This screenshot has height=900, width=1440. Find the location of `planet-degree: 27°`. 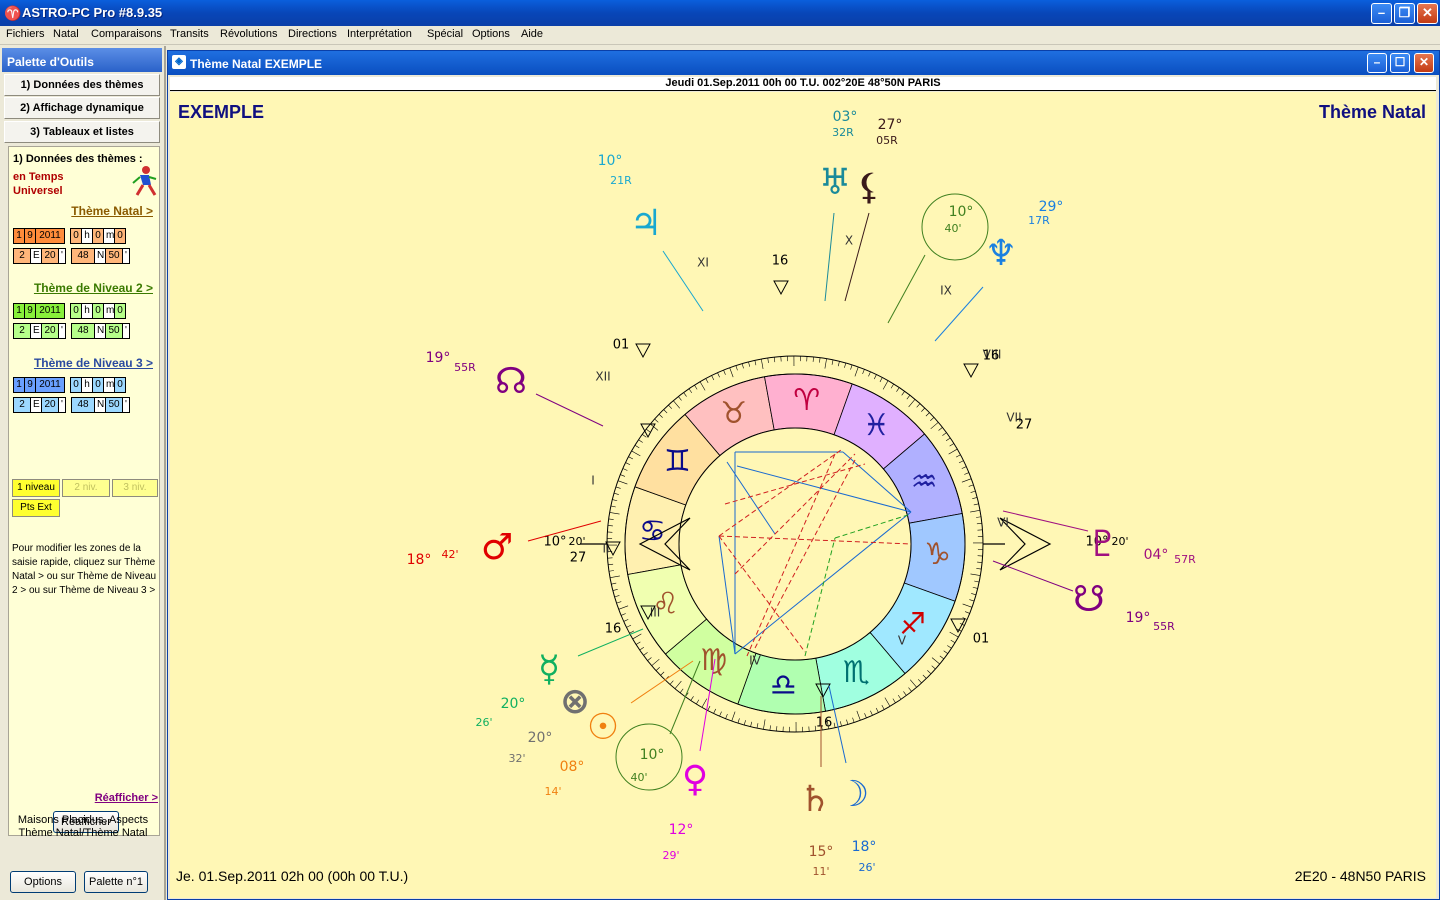

planet-degree: 27° is located at coordinates (890, 125).